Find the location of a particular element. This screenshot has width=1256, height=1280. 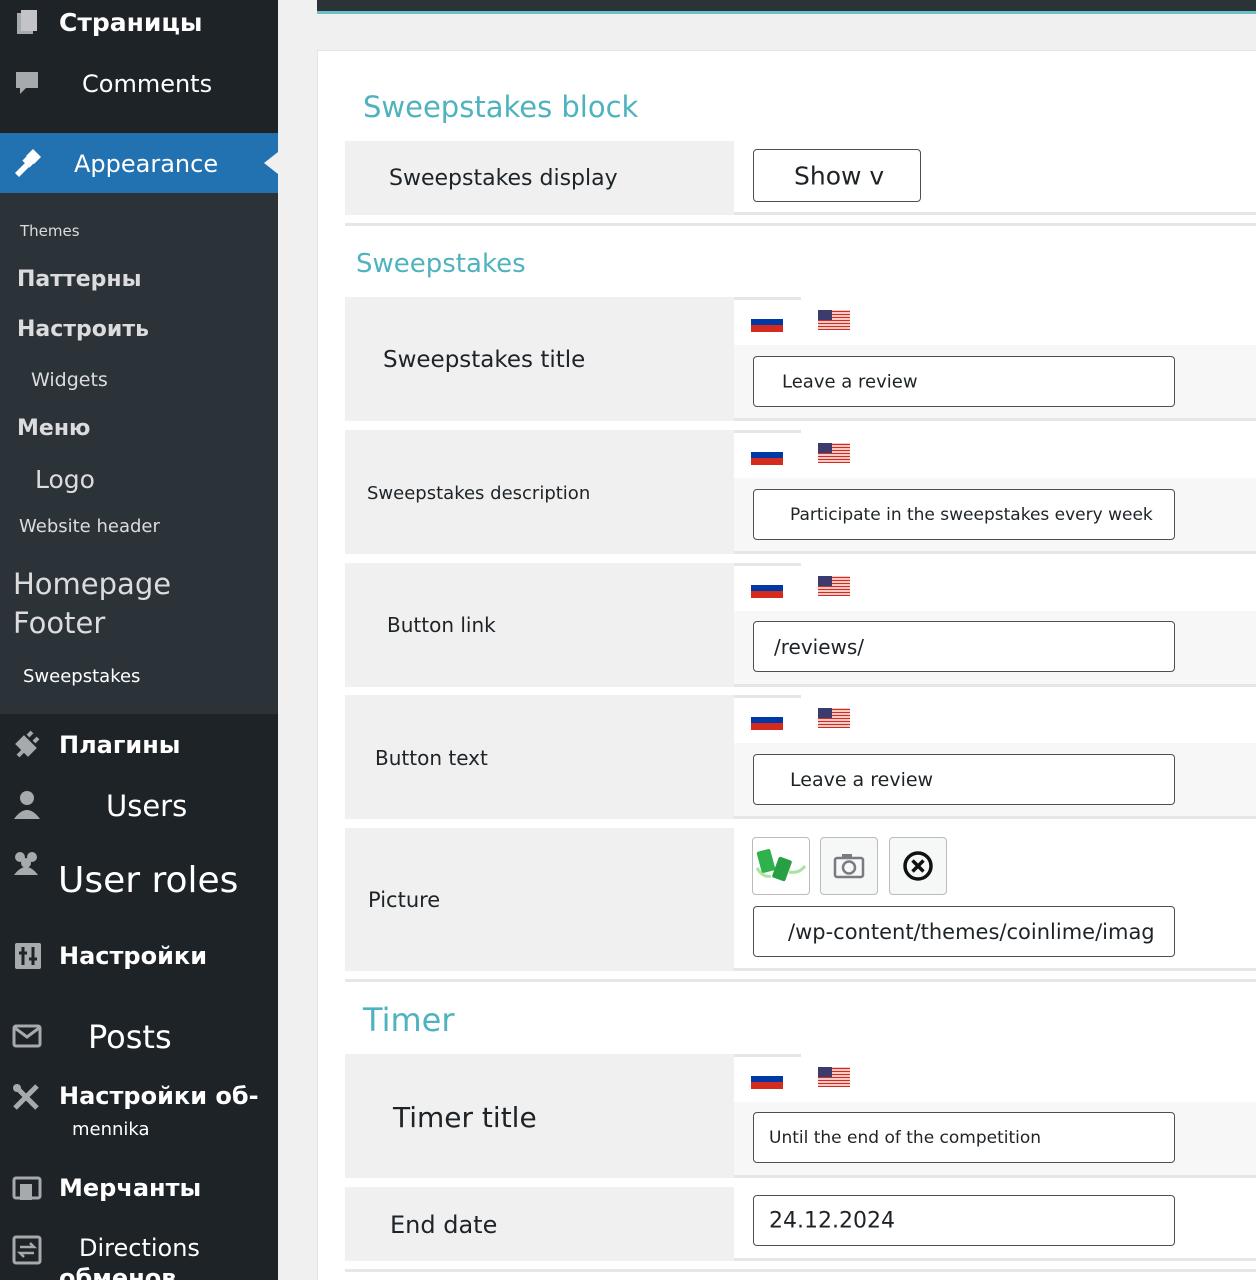

button-text-input: Leave a review is located at coordinates (964, 779).